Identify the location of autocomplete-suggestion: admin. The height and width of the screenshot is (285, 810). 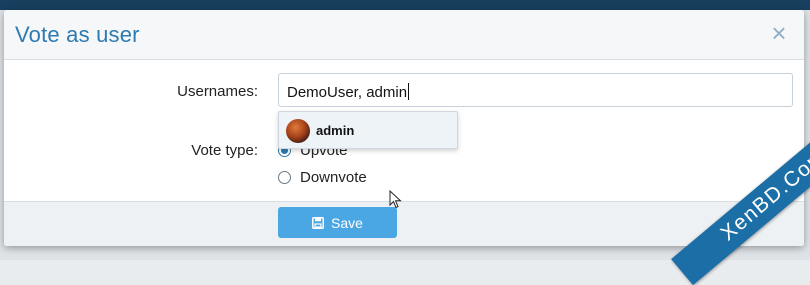
(368, 130).